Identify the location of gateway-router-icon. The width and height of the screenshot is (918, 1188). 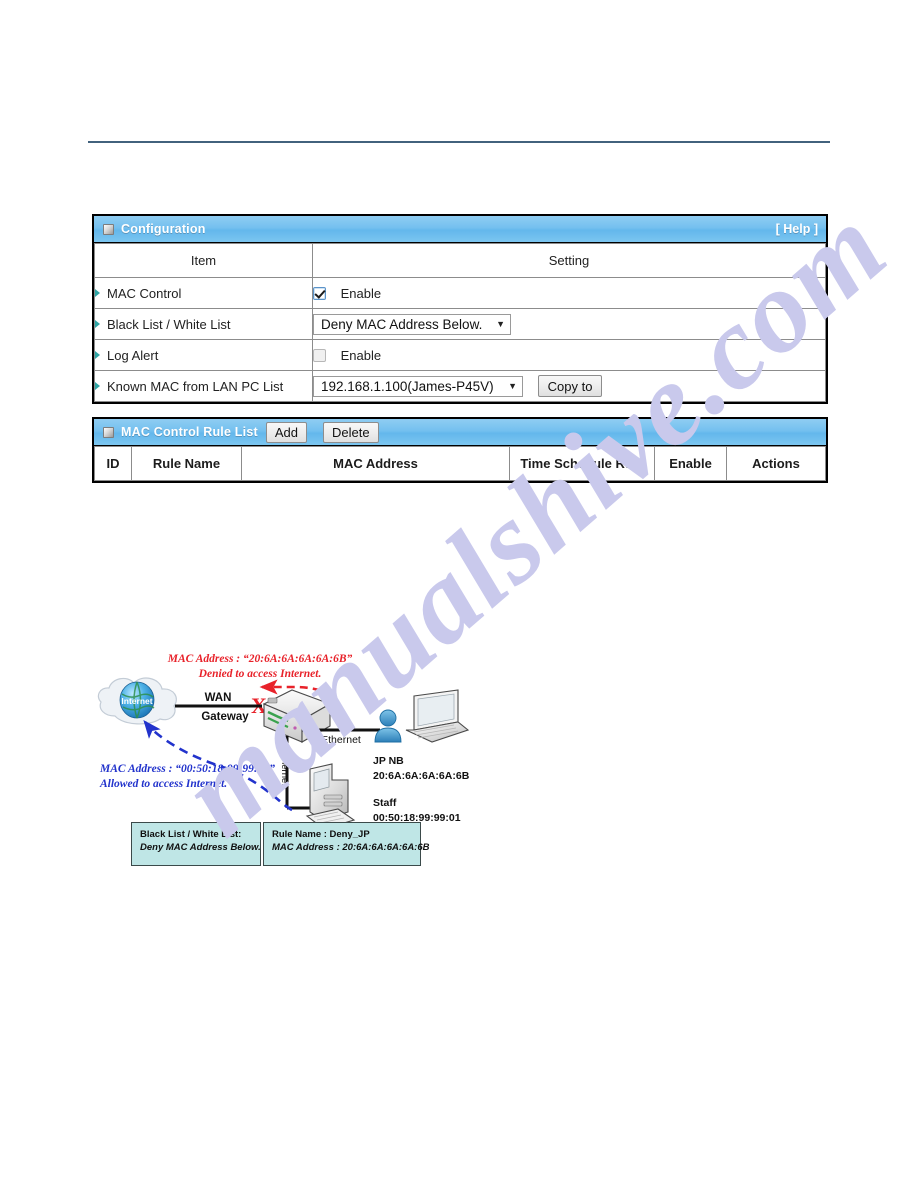
(297, 716).